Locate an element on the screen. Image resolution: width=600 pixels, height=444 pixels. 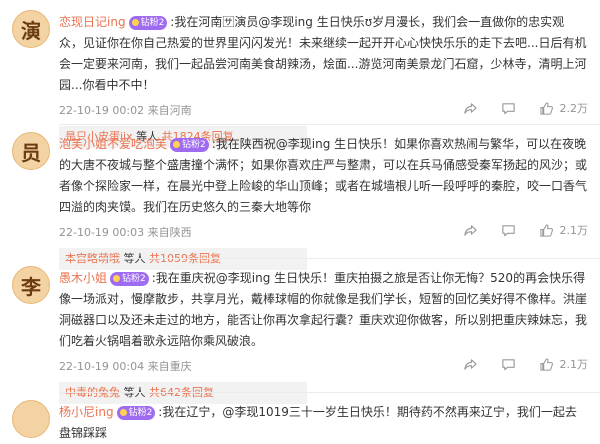
like-count: 2.2万 is located at coordinates (574, 108).